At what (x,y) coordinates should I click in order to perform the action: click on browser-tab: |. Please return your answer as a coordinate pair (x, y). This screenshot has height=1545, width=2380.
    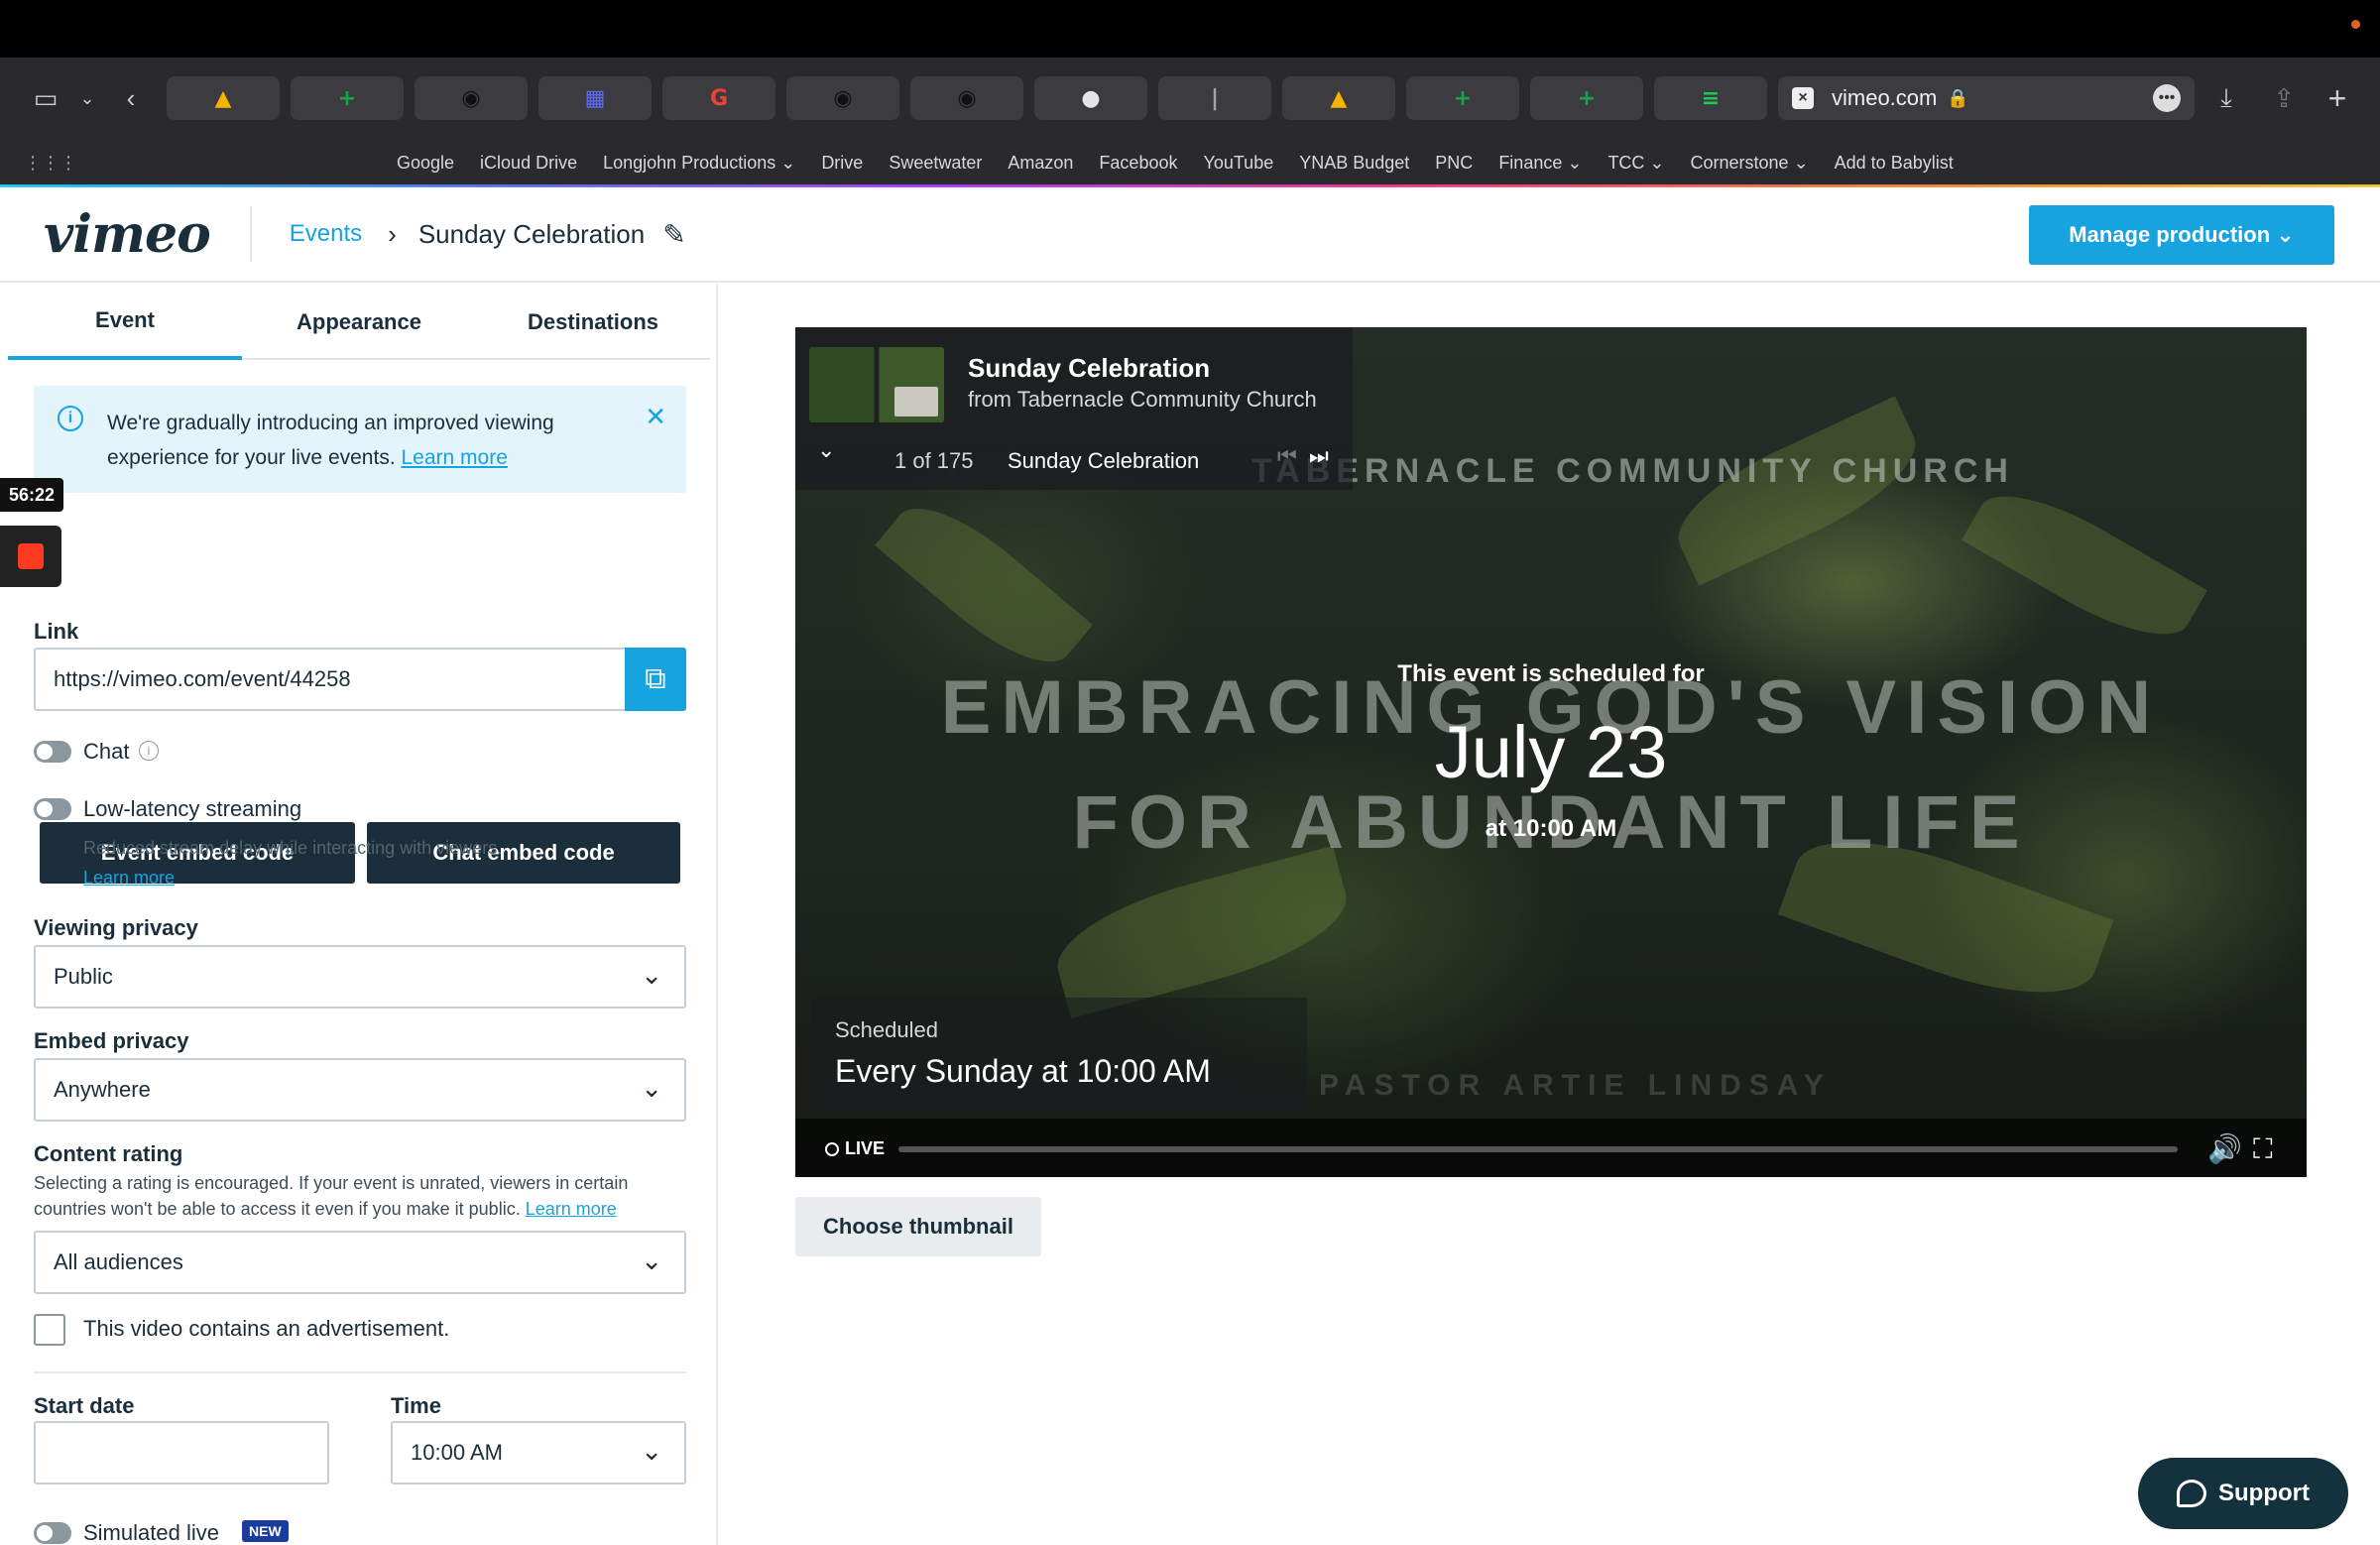
    Looking at the image, I should click on (1214, 98).